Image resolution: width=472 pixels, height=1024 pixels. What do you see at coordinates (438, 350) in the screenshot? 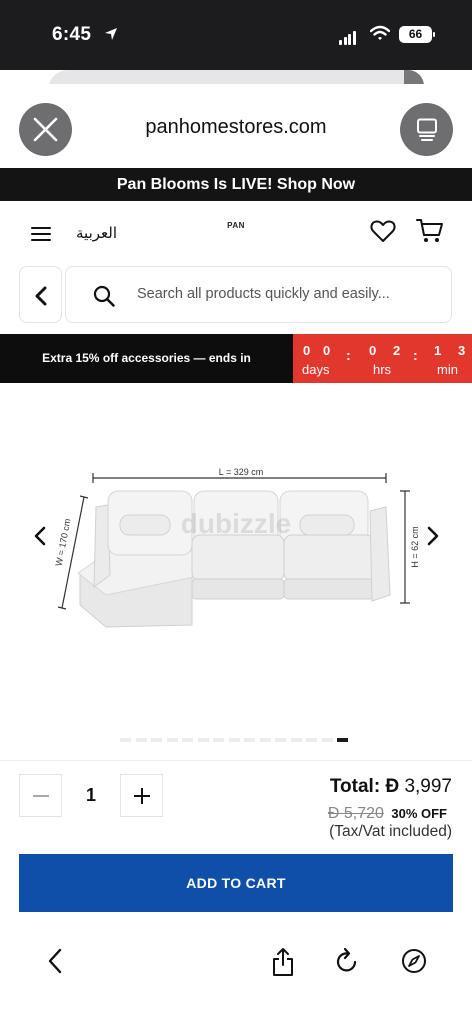
I see `countdown-min-digit: 1` at bounding box center [438, 350].